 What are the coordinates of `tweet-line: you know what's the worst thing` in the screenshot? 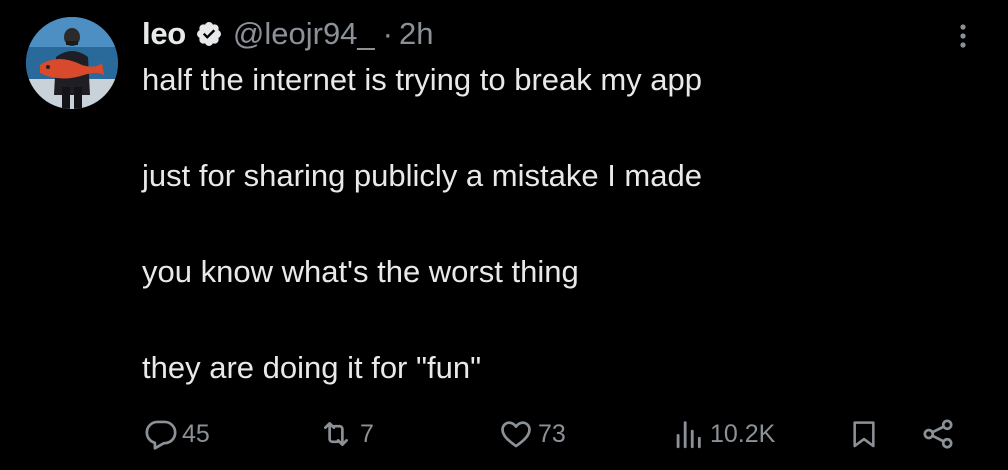 It's located at (360, 271).